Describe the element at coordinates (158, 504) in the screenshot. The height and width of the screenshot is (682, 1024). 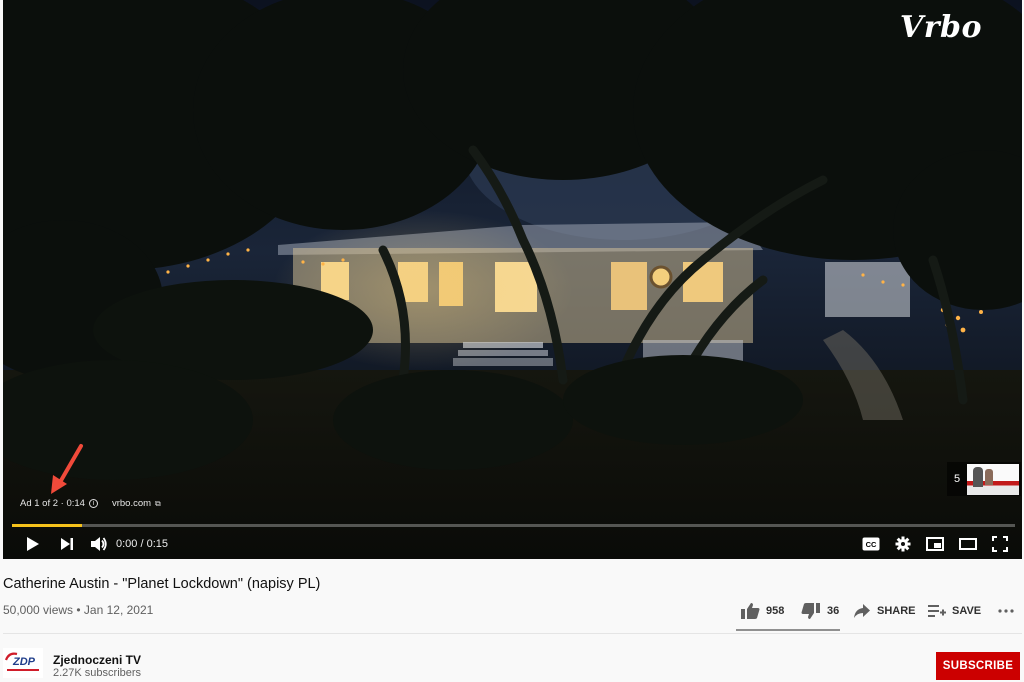
I see `external-link-icon: ⧉` at that location.